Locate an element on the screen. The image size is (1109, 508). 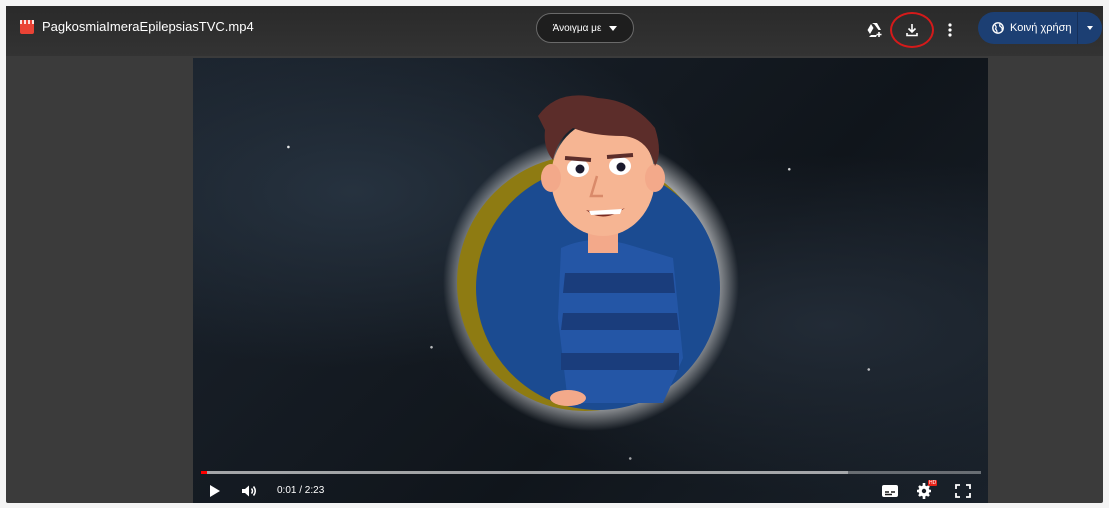
more-vert-icon is located at coordinates (950, 30).